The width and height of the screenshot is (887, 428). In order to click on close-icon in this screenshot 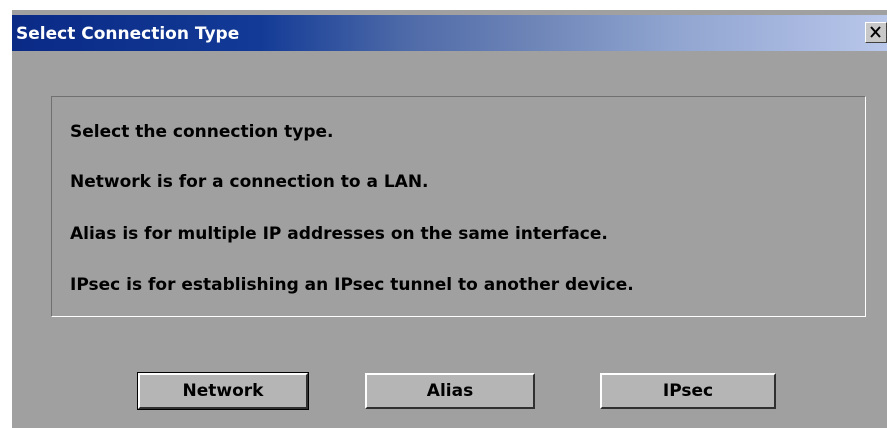, I will do `click(875, 32)`.